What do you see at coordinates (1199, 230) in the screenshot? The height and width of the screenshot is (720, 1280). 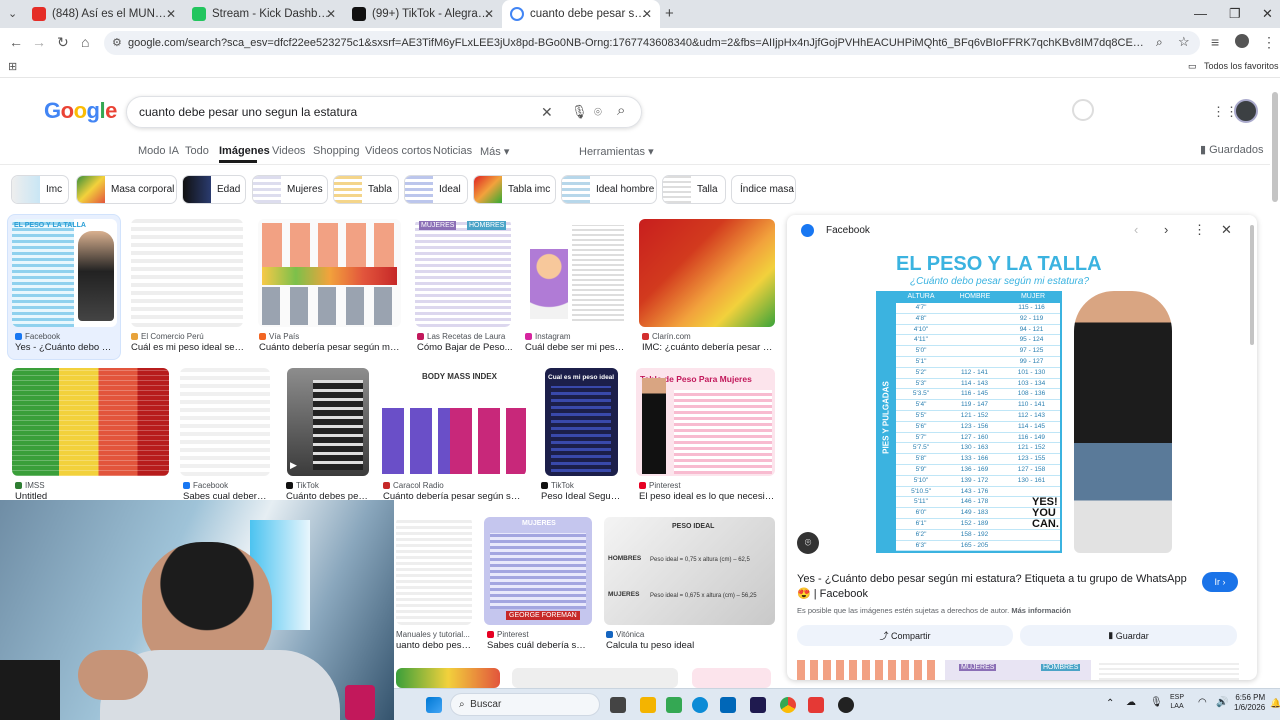 I see `more-options-icon: ⋮` at bounding box center [1199, 230].